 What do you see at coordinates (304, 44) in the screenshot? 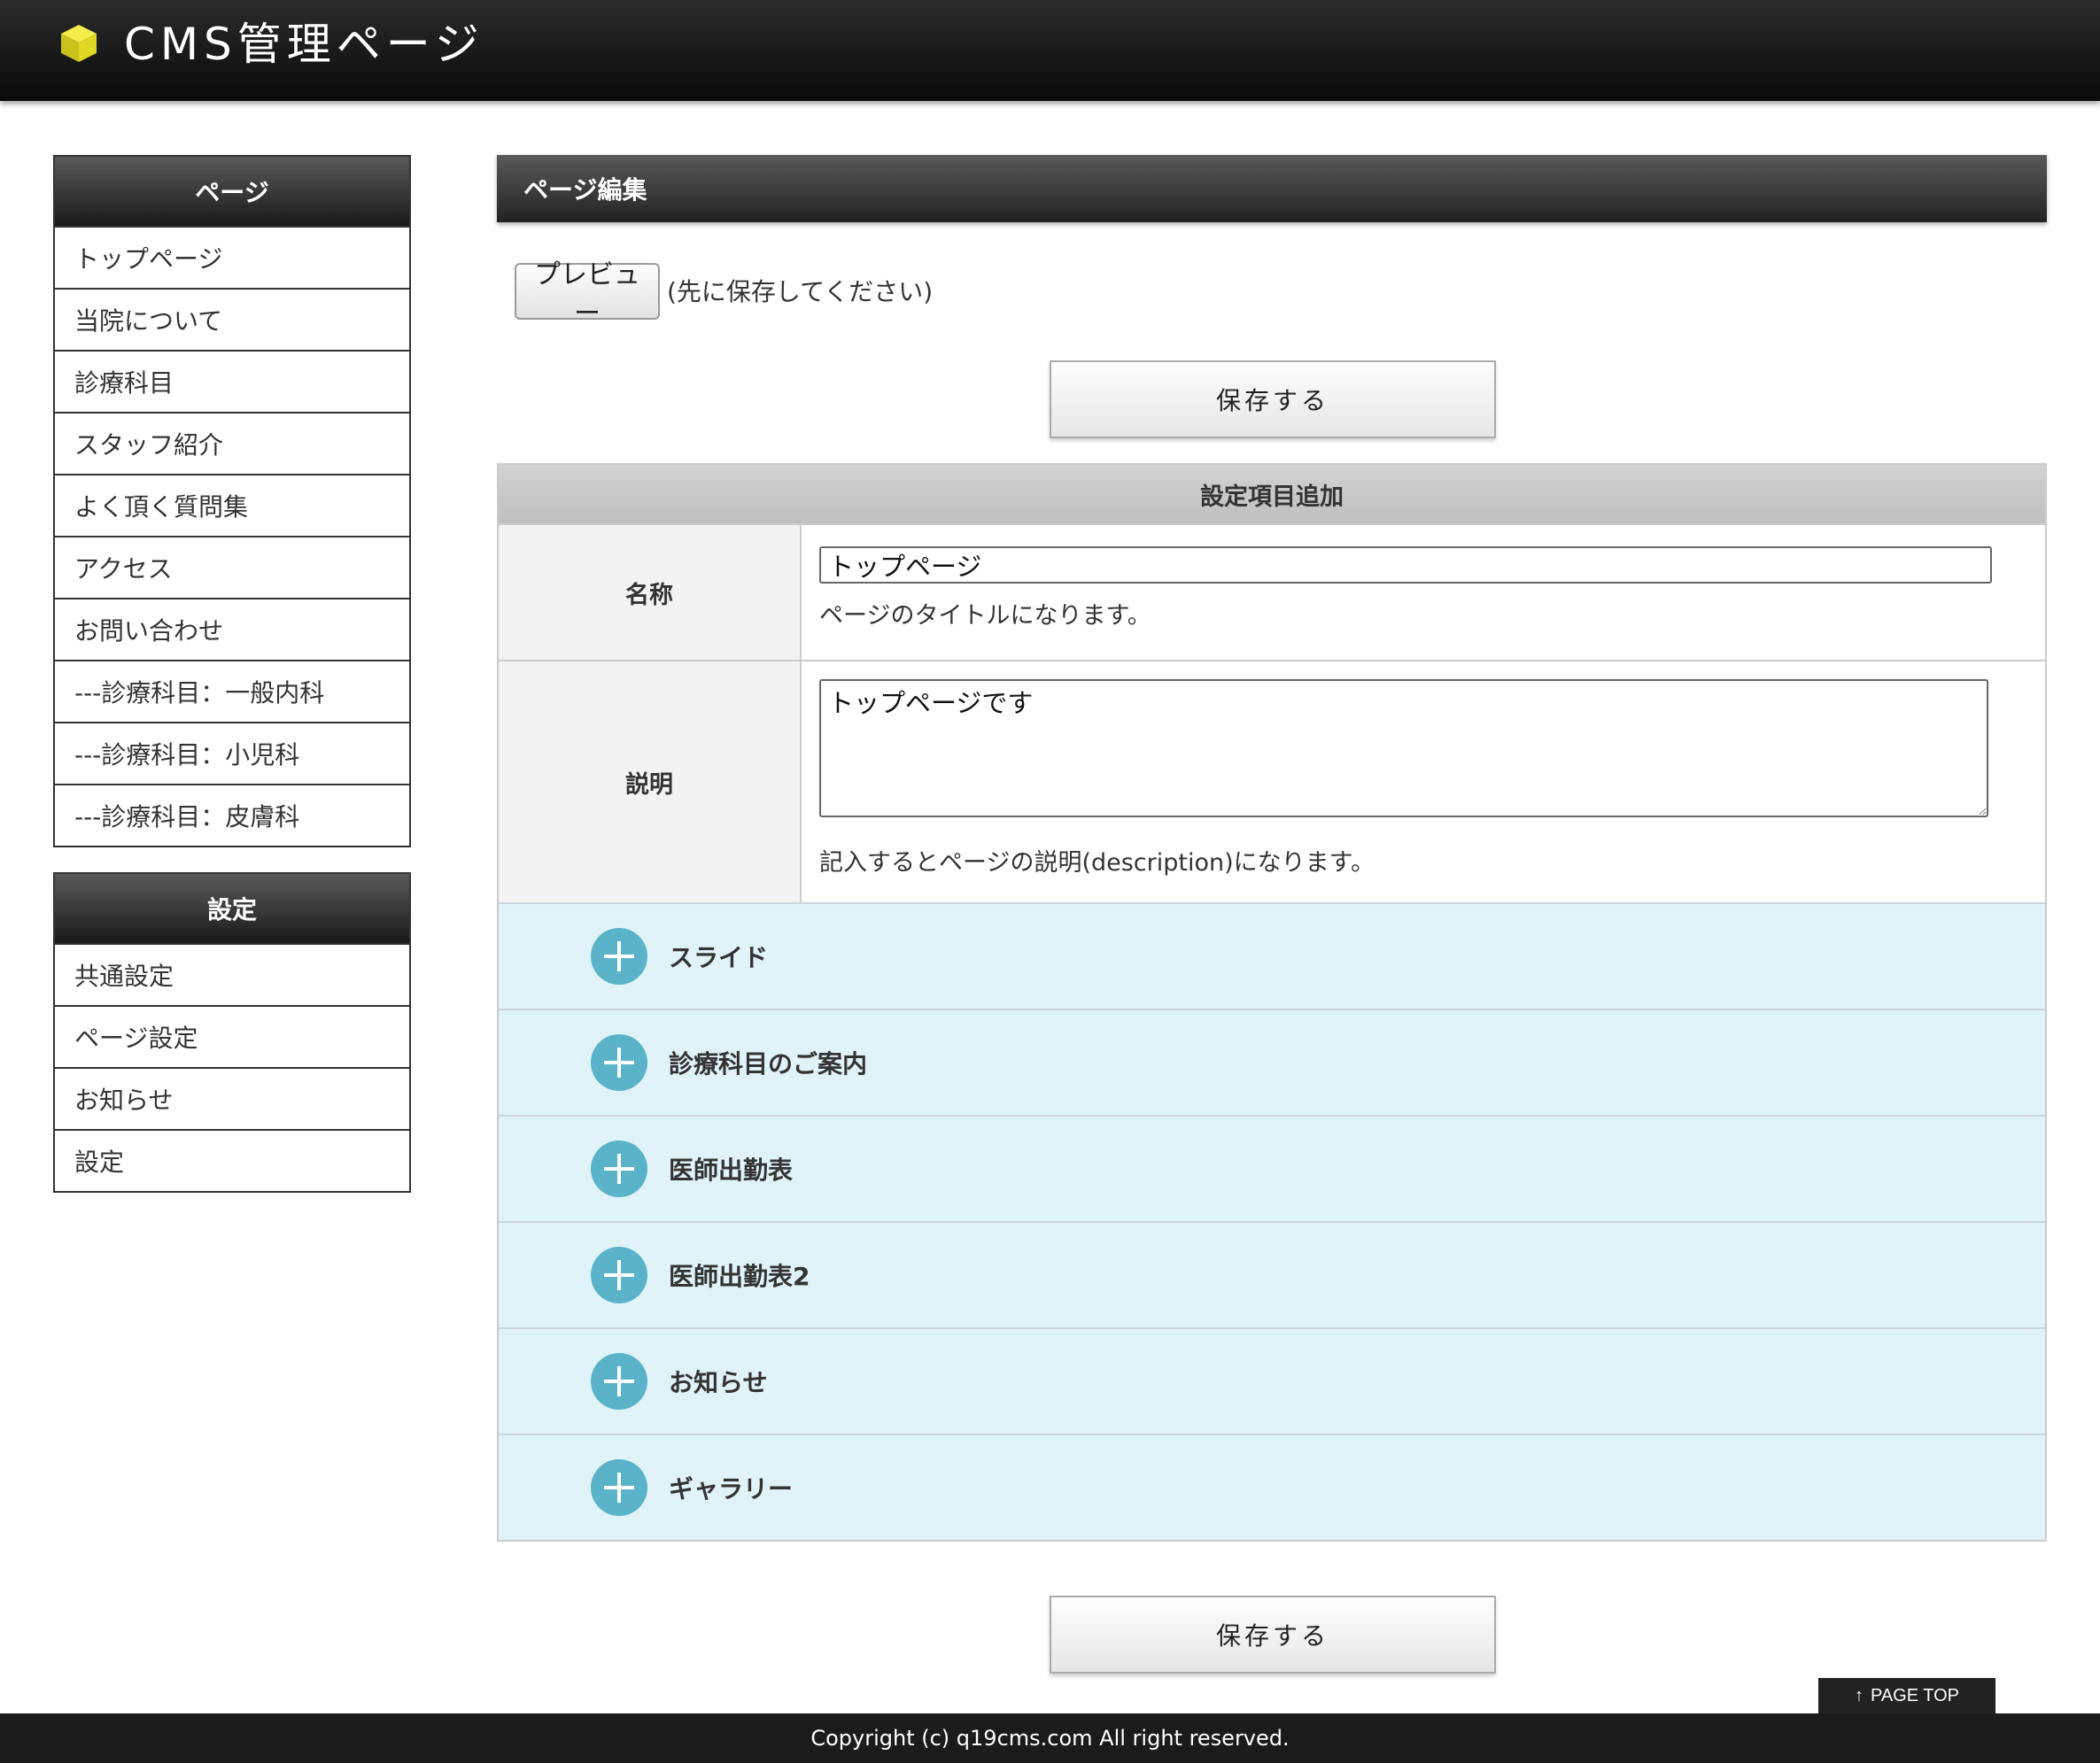
I see `app-title: CMS管理ページ` at bounding box center [304, 44].